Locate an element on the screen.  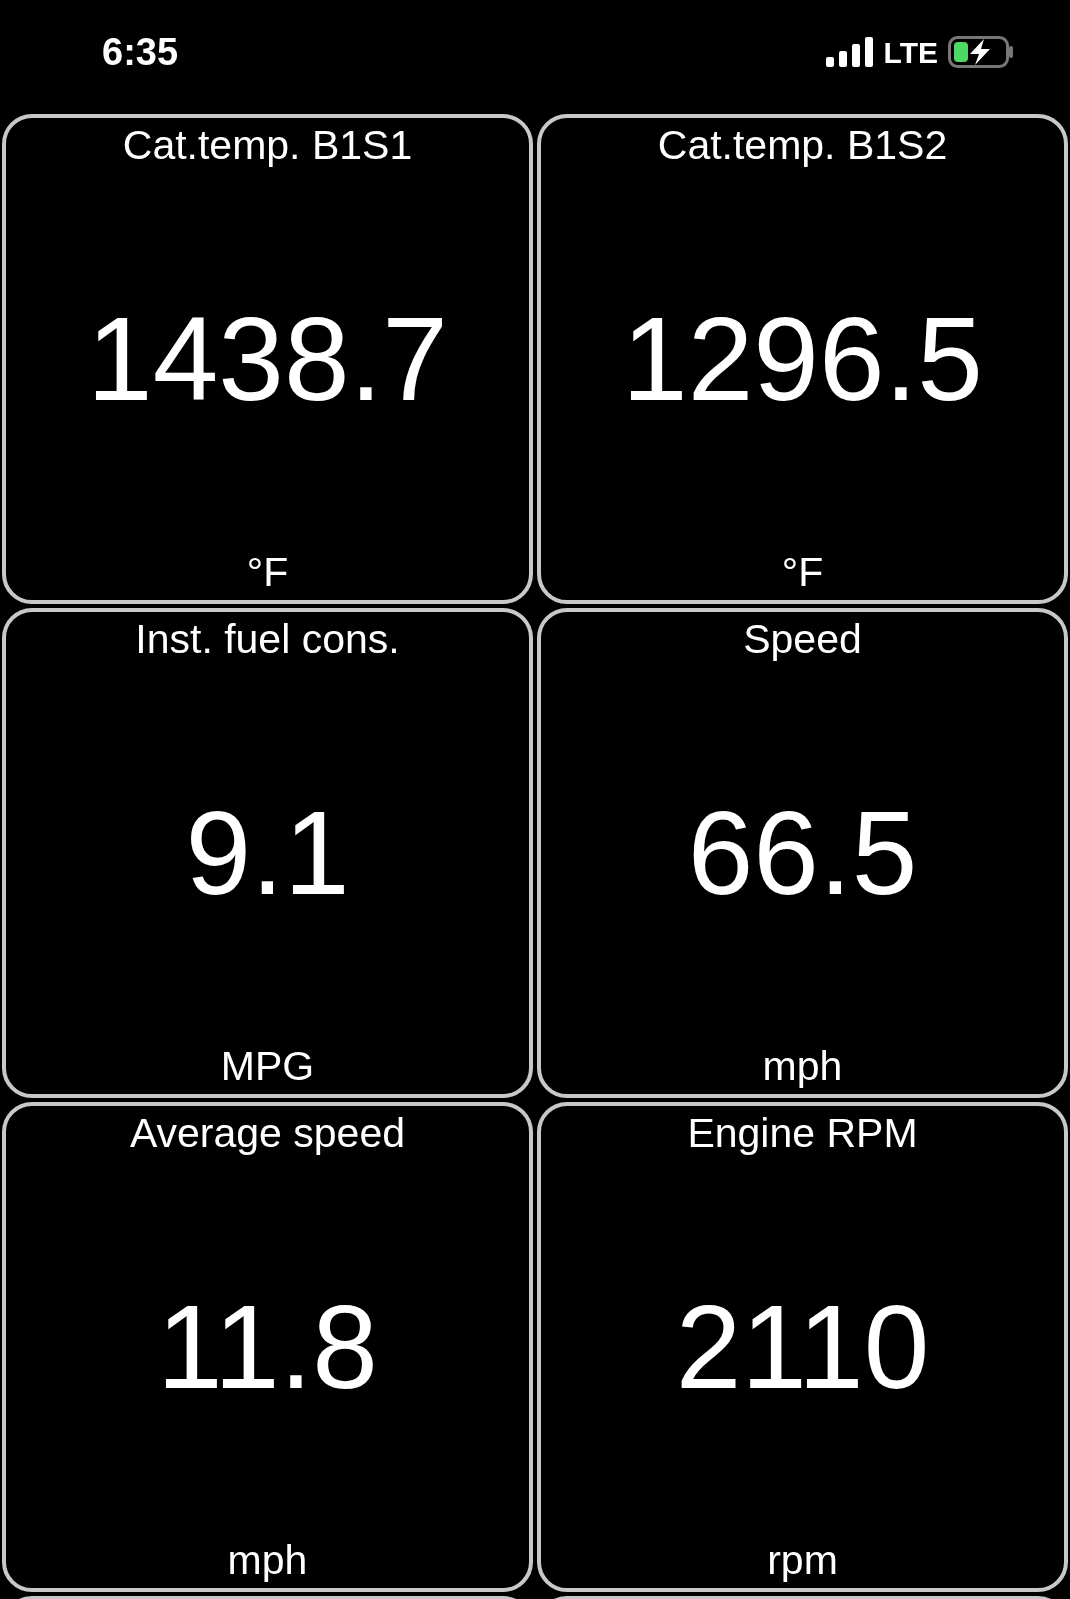
gauge-title: Speed is located at coordinates (802, 639).